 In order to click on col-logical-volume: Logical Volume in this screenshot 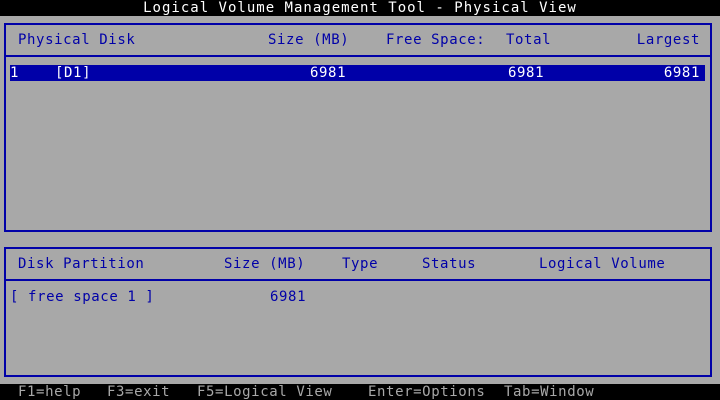, I will do `click(602, 264)`.